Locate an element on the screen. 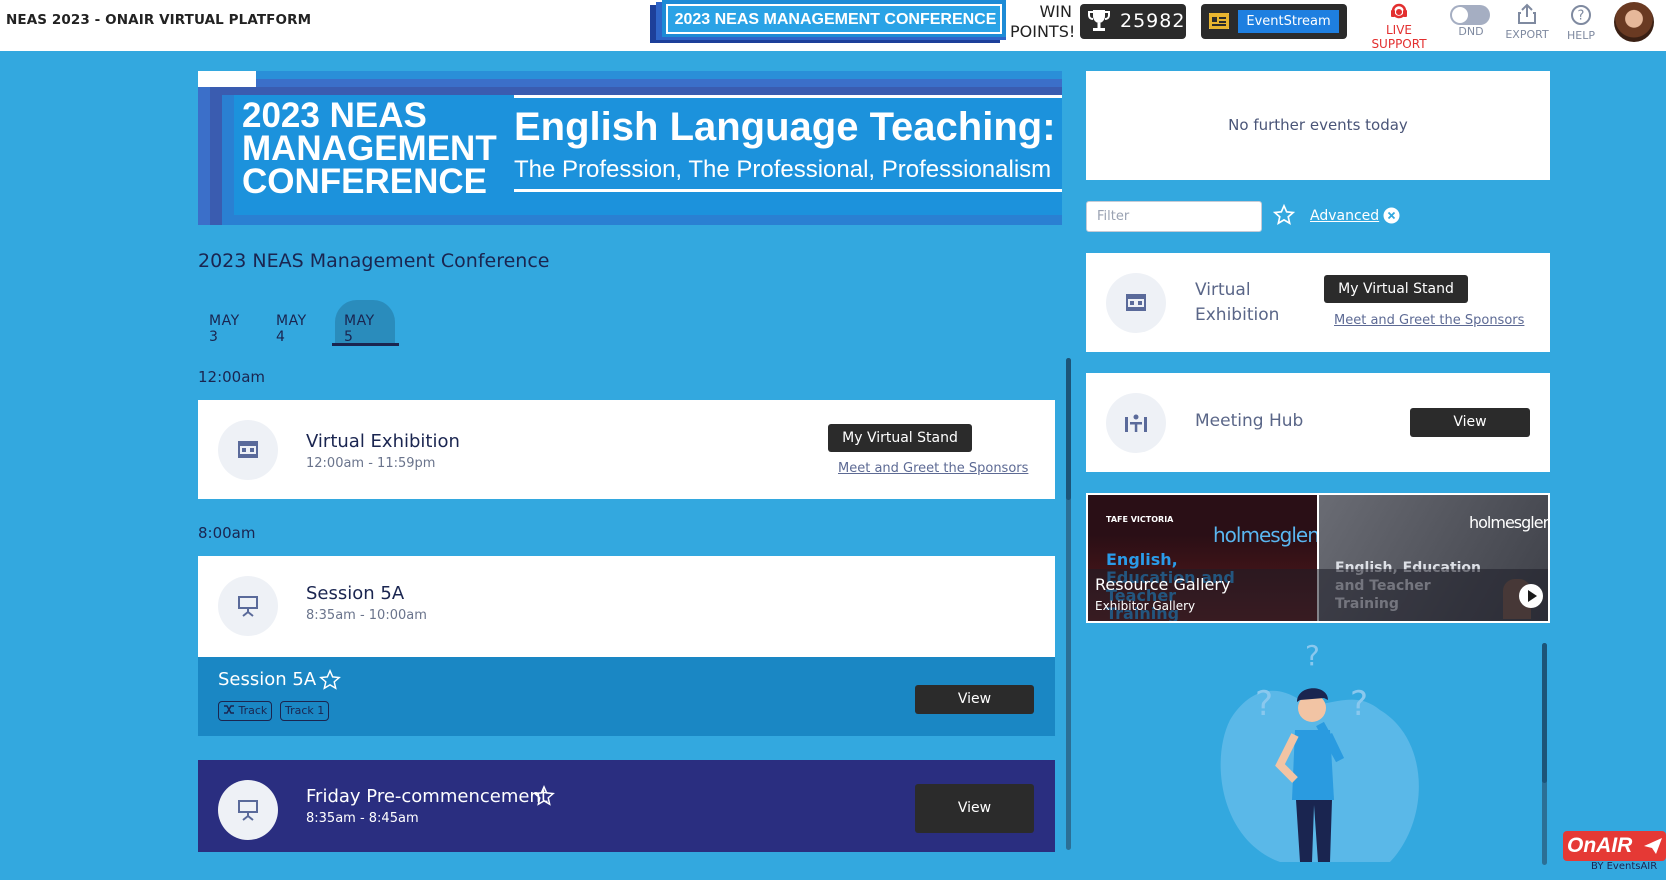 This screenshot has height=880, width=1666. session-tags: Track Track 1 is located at coordinates (318, 712).